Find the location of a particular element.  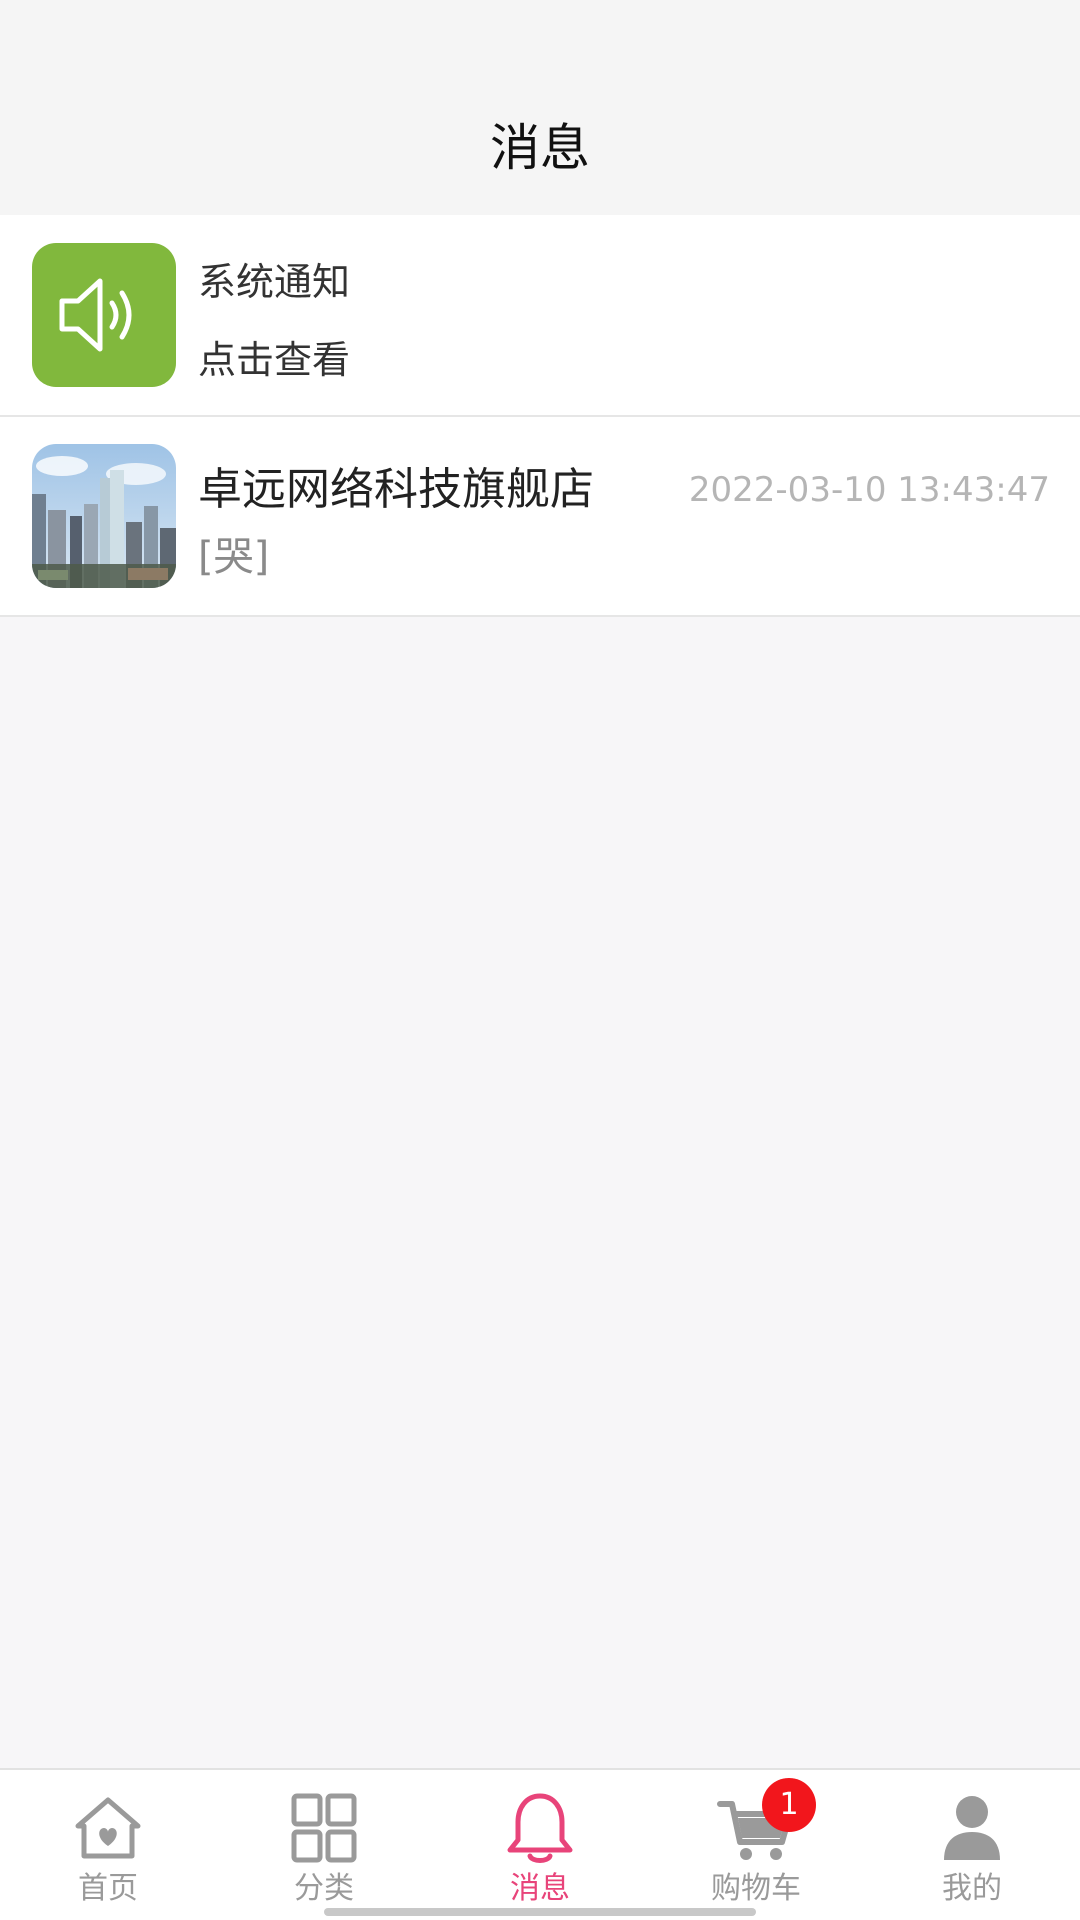

tab-category: 分类 is located at coordinates (324, 1845).